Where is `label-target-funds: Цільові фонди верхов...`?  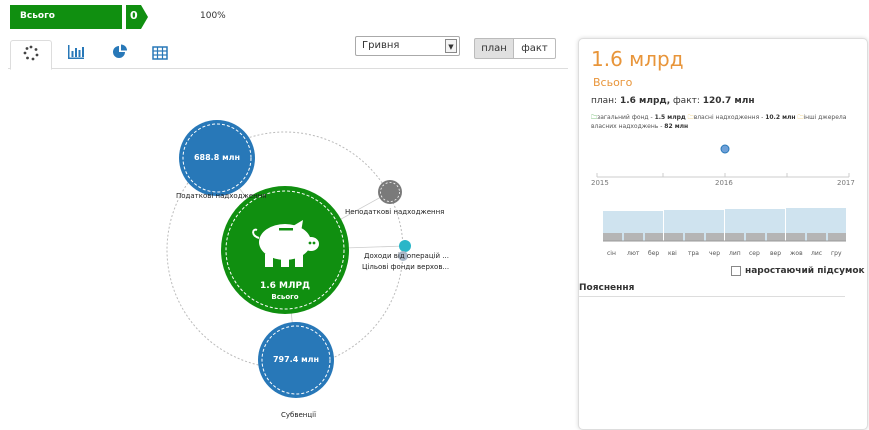 label-target-funds: Цільові фонди верхов... is located at coordinates (406, 267).